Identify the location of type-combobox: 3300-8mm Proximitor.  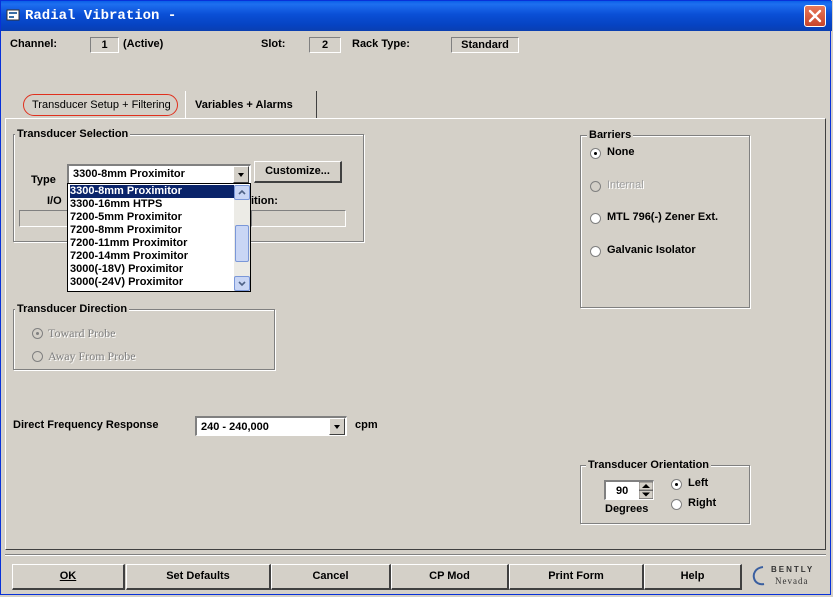
(159, 174).